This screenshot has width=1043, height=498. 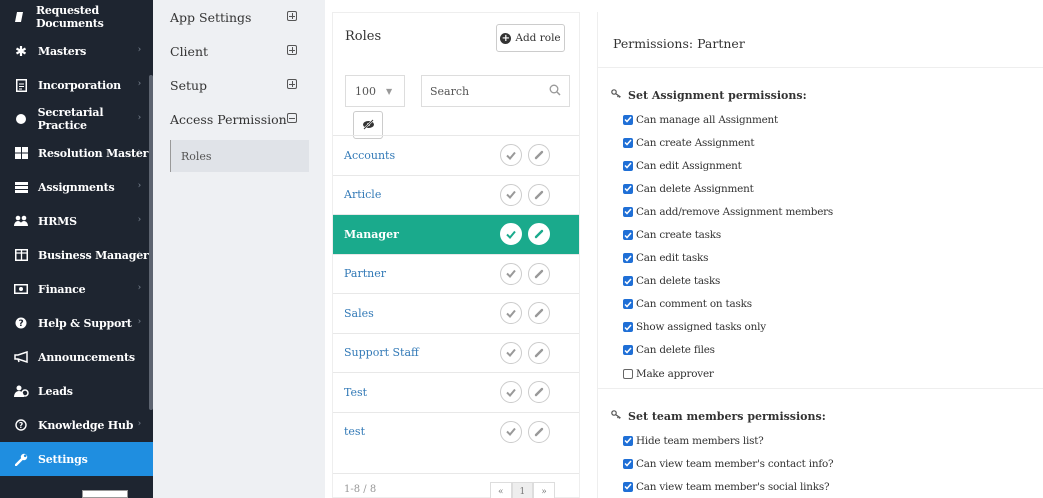 What do you see at coordinates (827, 440) in the screenshot?
I see `permission-hide-team-members-list: Hide team members list?` at bounding box center [827, 440].